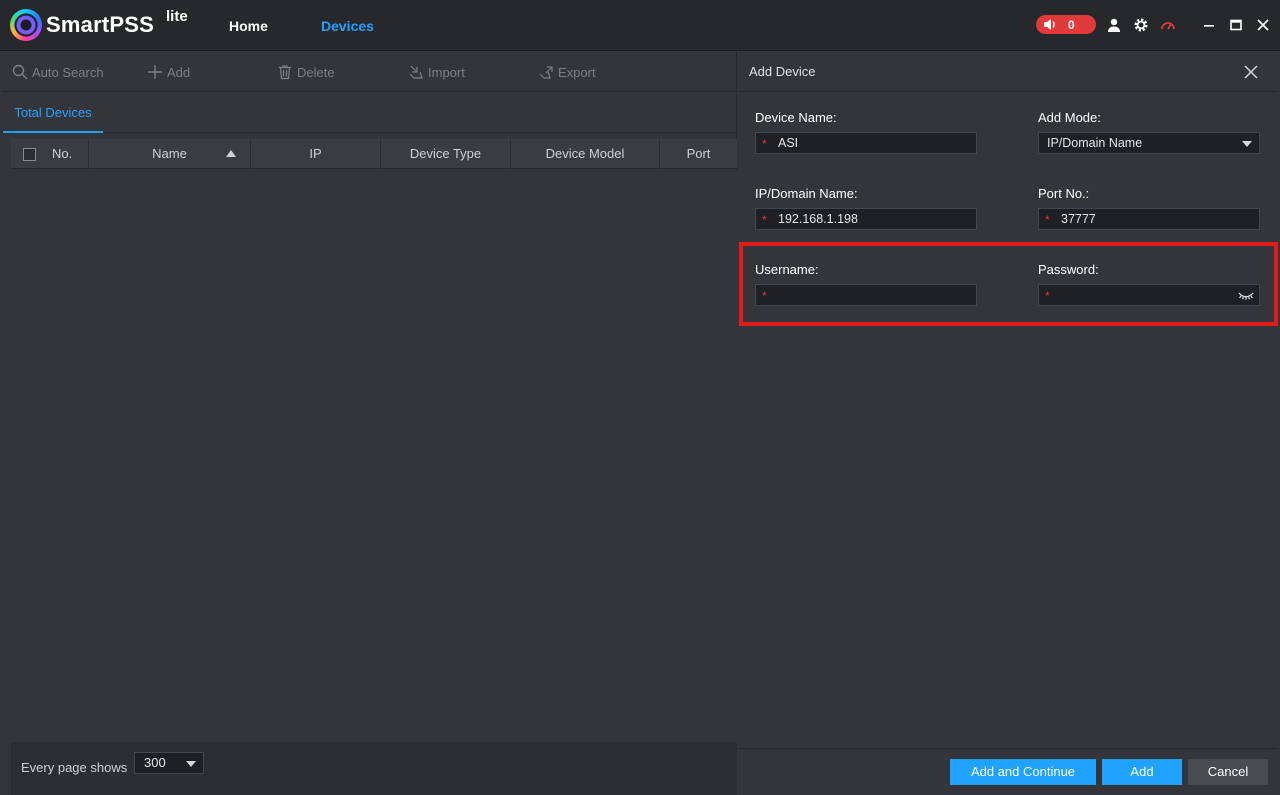 This screenshot has height=795, width=1280. I want to click on port-label: Port No.:, so click(1064, 193).